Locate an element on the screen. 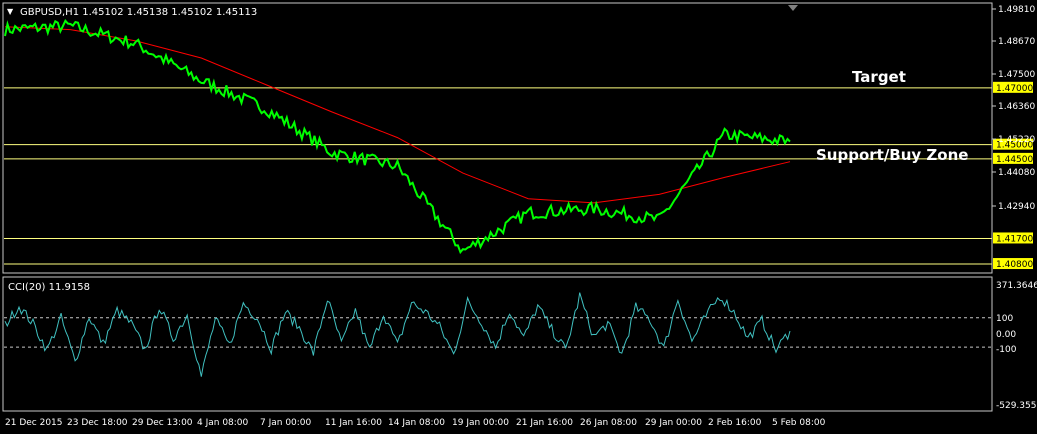 The height and width of the screenshot is (434, 1037). time-label: 29 Dec 13:00 is located at coordinates (162, 423).